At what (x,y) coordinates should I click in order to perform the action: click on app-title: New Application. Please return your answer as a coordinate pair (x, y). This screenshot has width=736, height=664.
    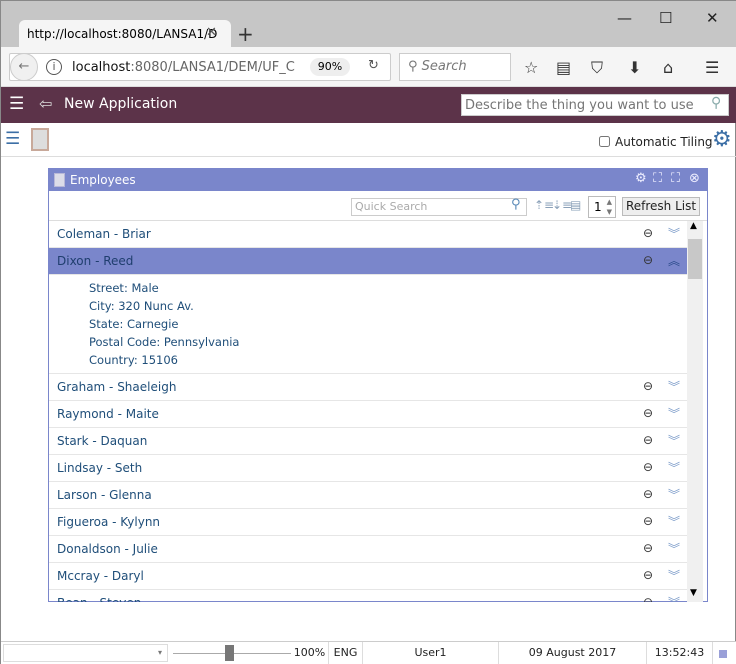
    Looking at the image, I should click on (121, 104).